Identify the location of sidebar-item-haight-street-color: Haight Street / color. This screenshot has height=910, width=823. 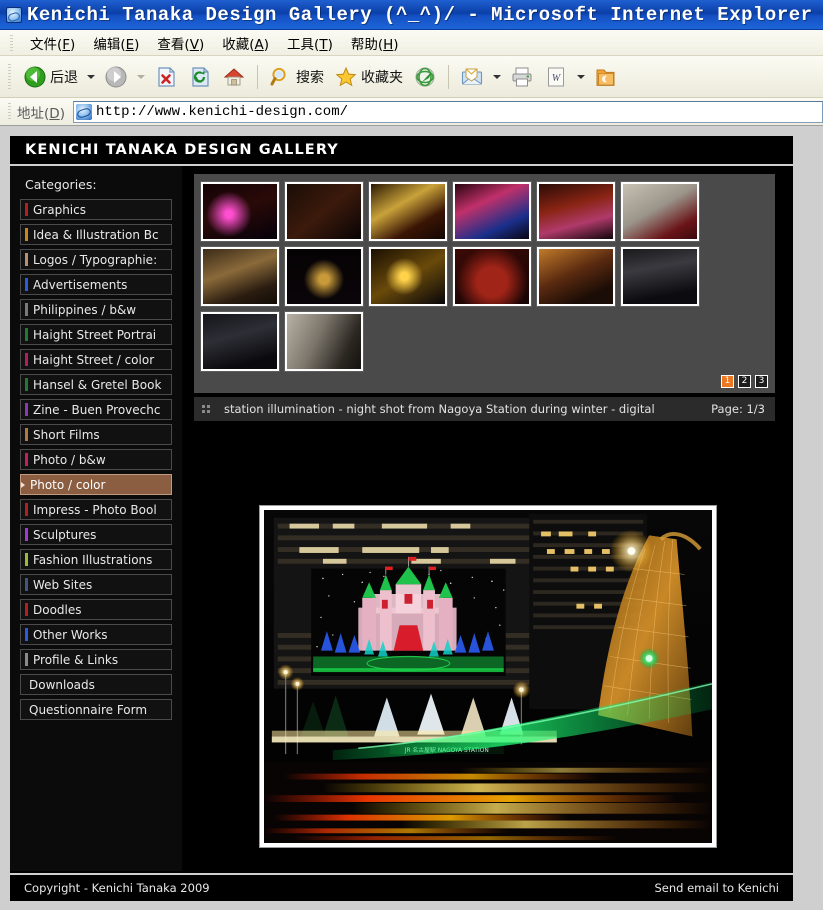
(96, 359).